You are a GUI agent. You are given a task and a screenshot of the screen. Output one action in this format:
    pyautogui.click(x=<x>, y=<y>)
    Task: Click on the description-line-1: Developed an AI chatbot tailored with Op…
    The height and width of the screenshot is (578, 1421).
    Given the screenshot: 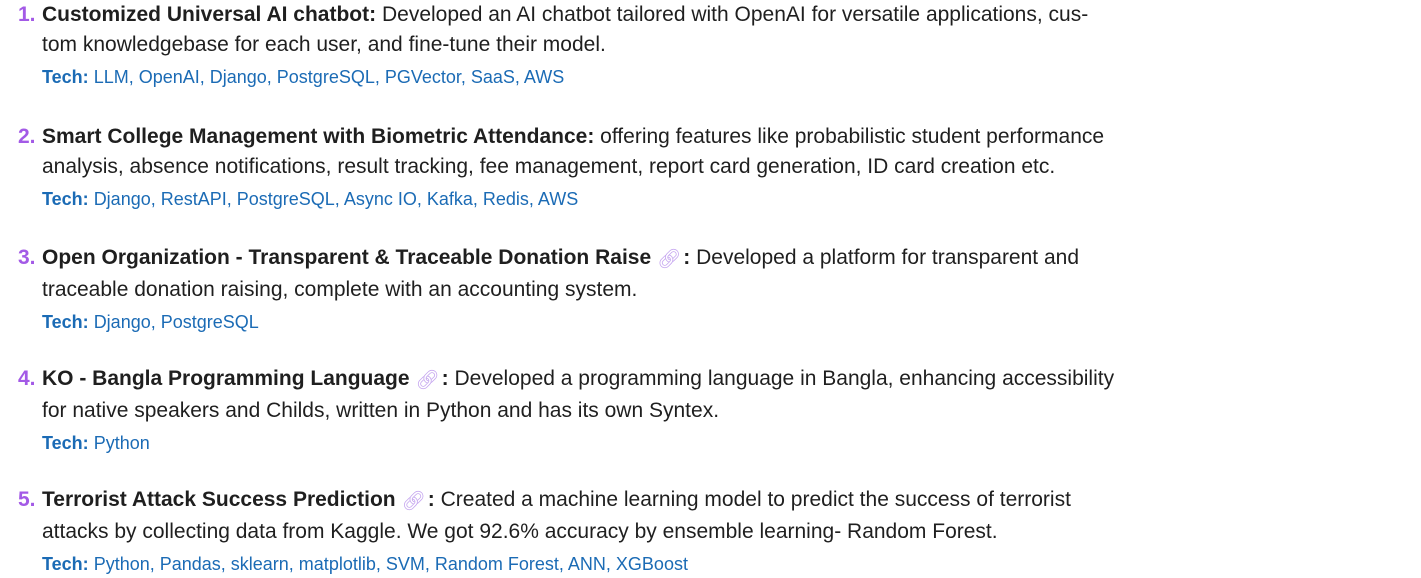 What is the action you would take?
    pyautogui.click(x=735, y=14)
    